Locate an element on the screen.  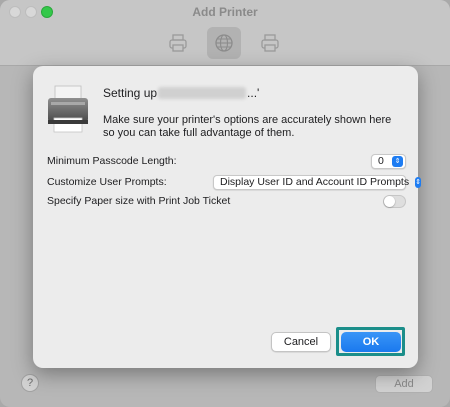
ip-globe-icon is located at coordinates (224, 43).